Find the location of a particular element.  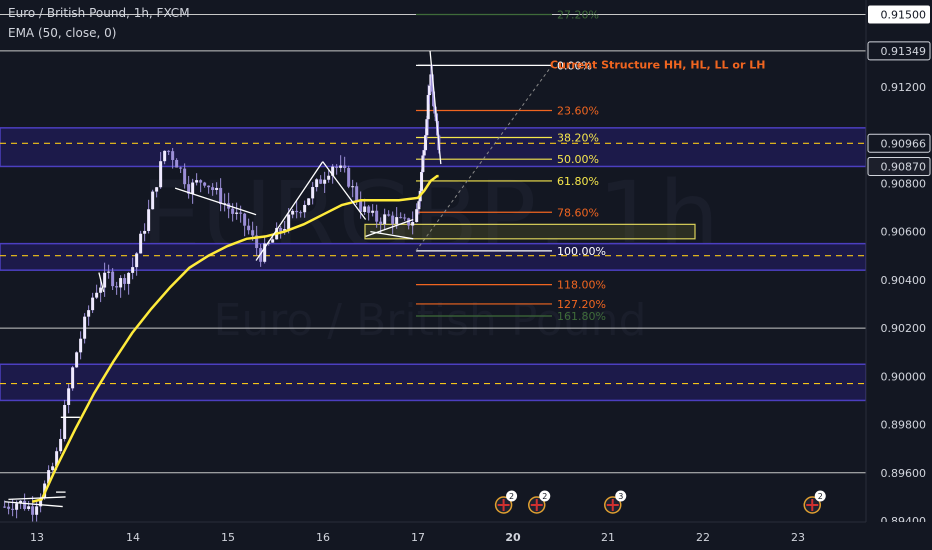

fib-level-label: 23.60% is located at coordinates (578, 110).